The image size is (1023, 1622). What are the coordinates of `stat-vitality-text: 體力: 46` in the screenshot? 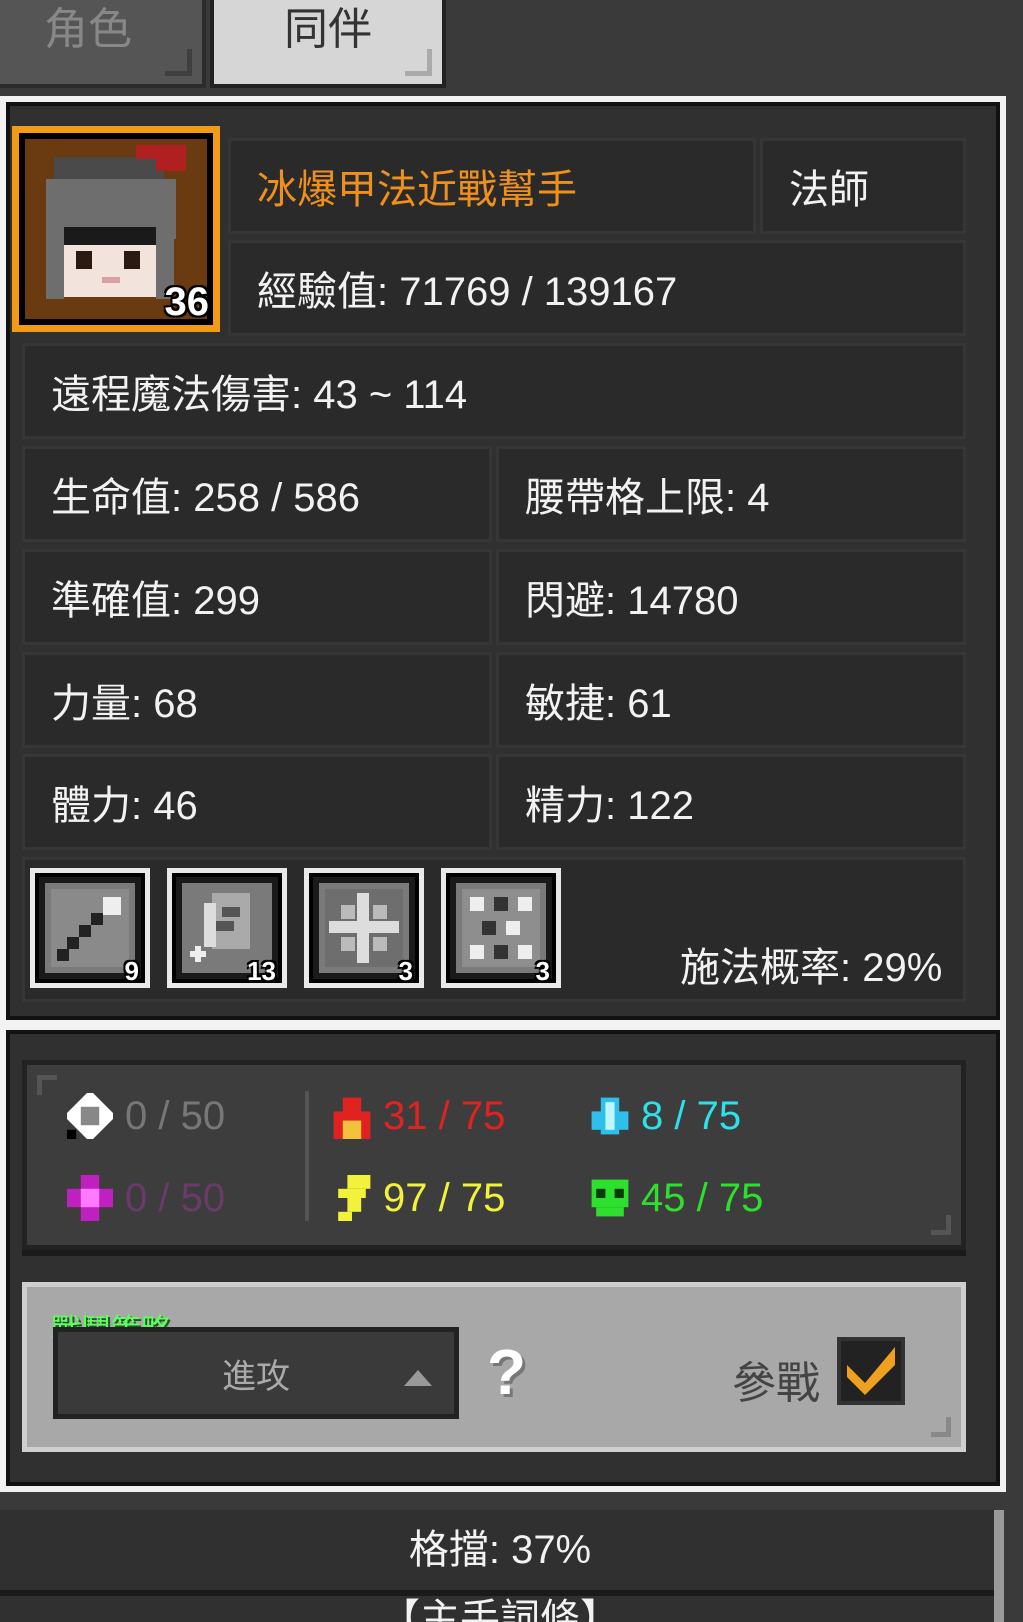 It's located at (124, 806).